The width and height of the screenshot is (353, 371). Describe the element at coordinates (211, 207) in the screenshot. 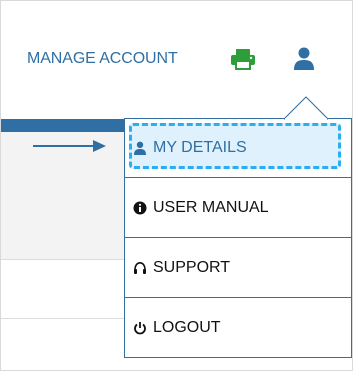

I see `menu-item-label: USER MANUAL` at that location.